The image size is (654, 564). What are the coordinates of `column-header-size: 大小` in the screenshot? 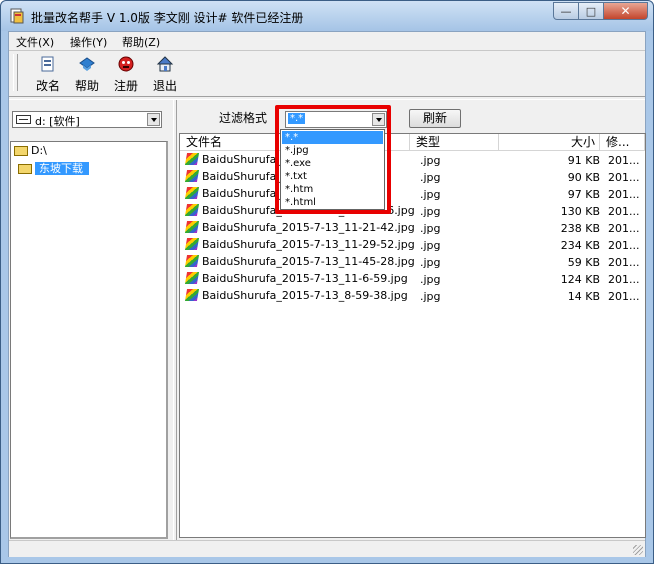 It's located at (549, 142).